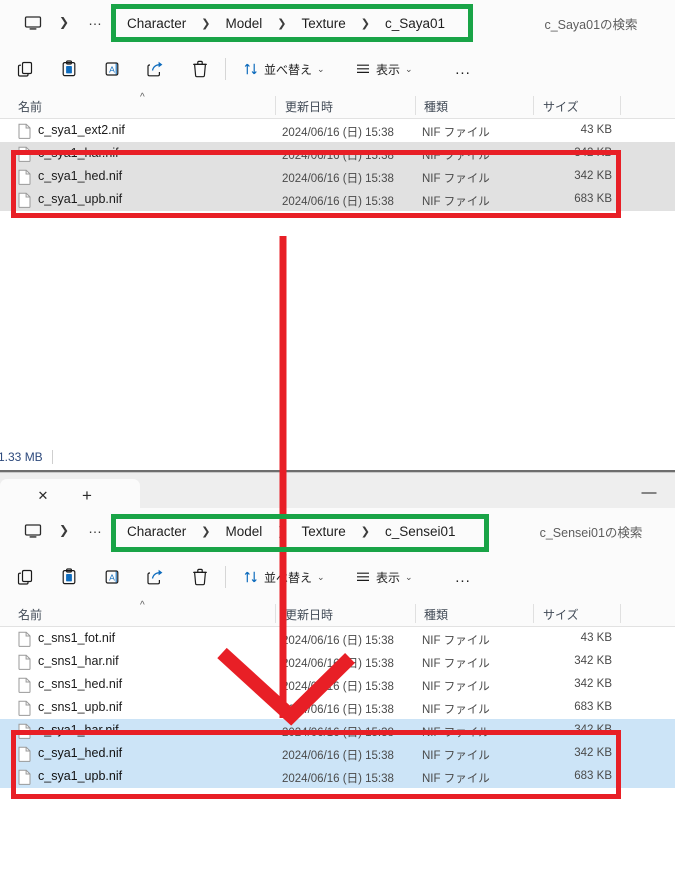  Describe the element at coordinates (316, 764) in the screenshot. I see `annotation-red-box-selection-bottom` at that location.